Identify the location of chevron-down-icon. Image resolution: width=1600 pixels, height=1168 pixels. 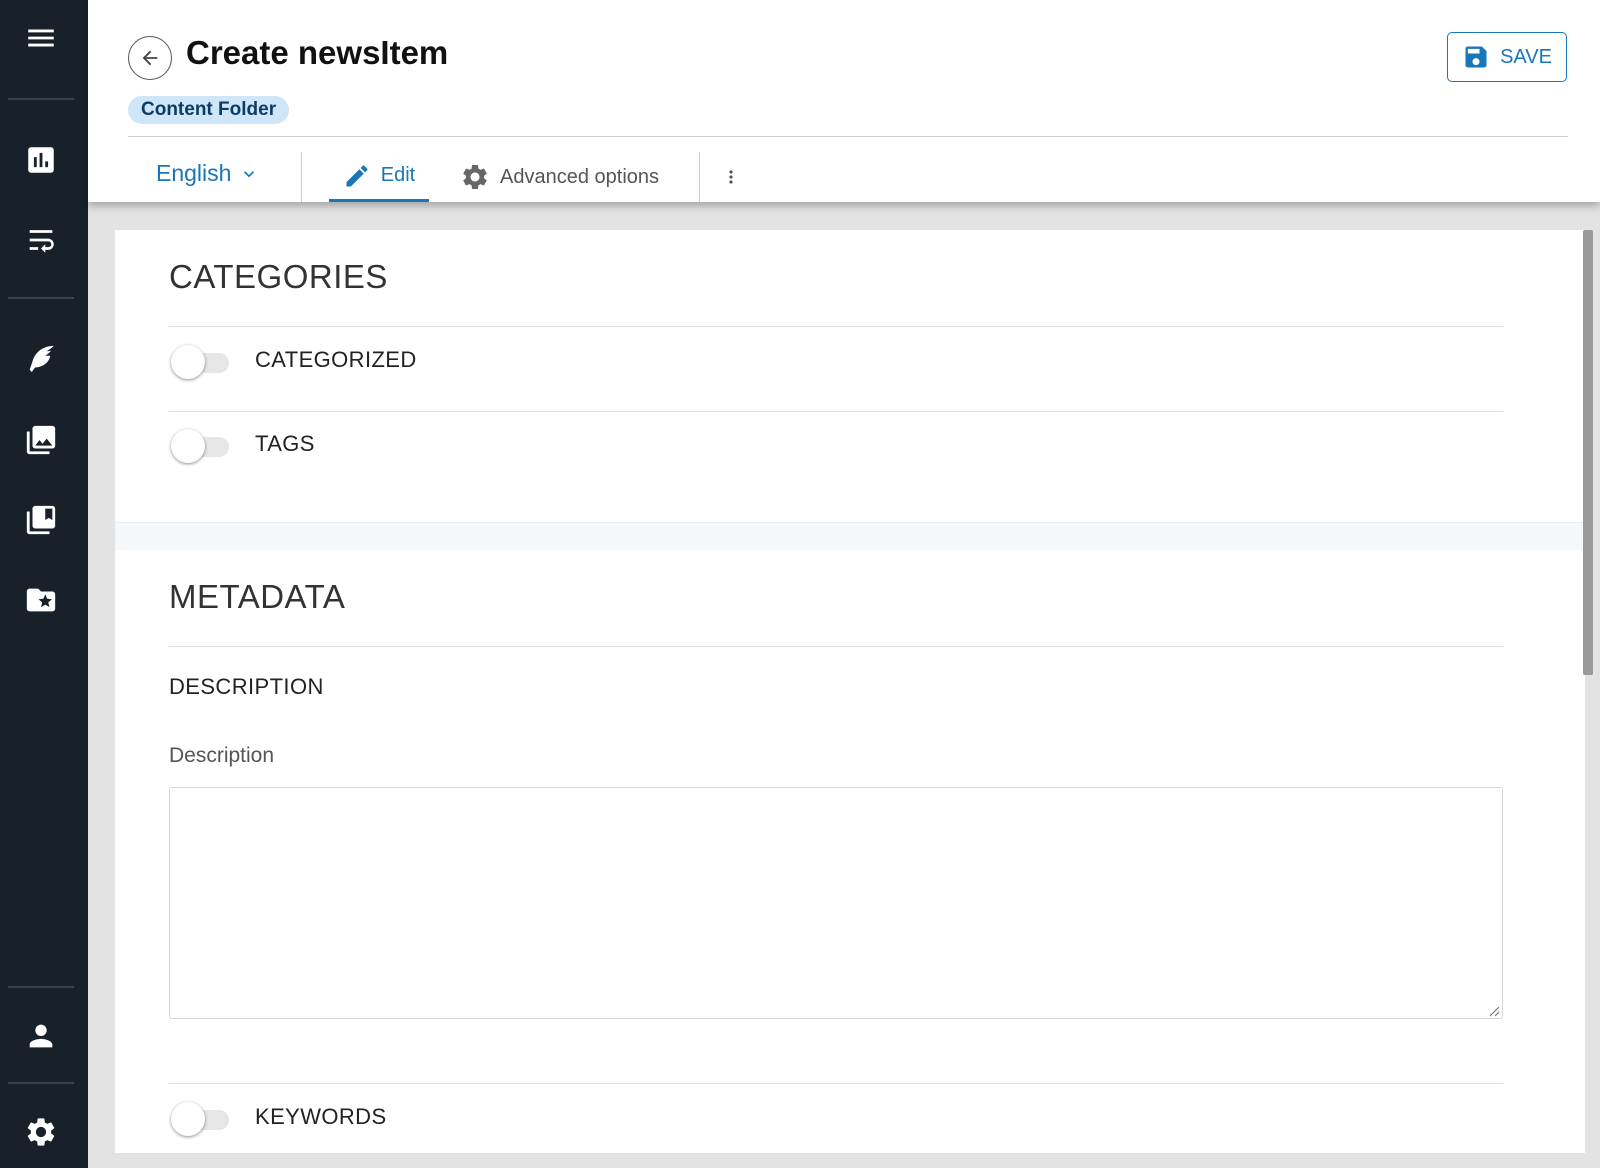
(249, 173).